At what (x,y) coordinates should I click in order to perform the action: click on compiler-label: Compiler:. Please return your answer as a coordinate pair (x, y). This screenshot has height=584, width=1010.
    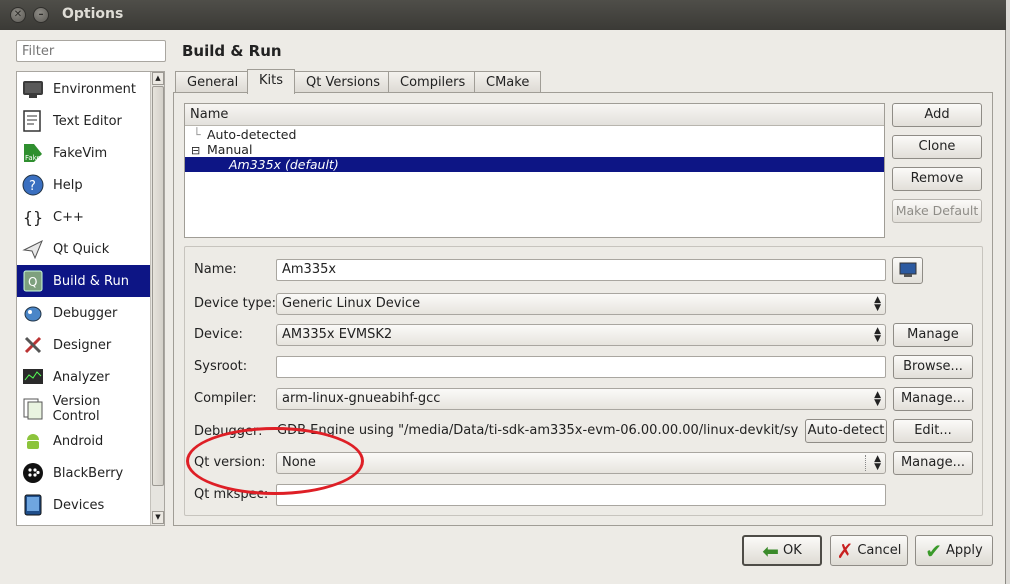
    Looking at the image, I should click on (225, 398).